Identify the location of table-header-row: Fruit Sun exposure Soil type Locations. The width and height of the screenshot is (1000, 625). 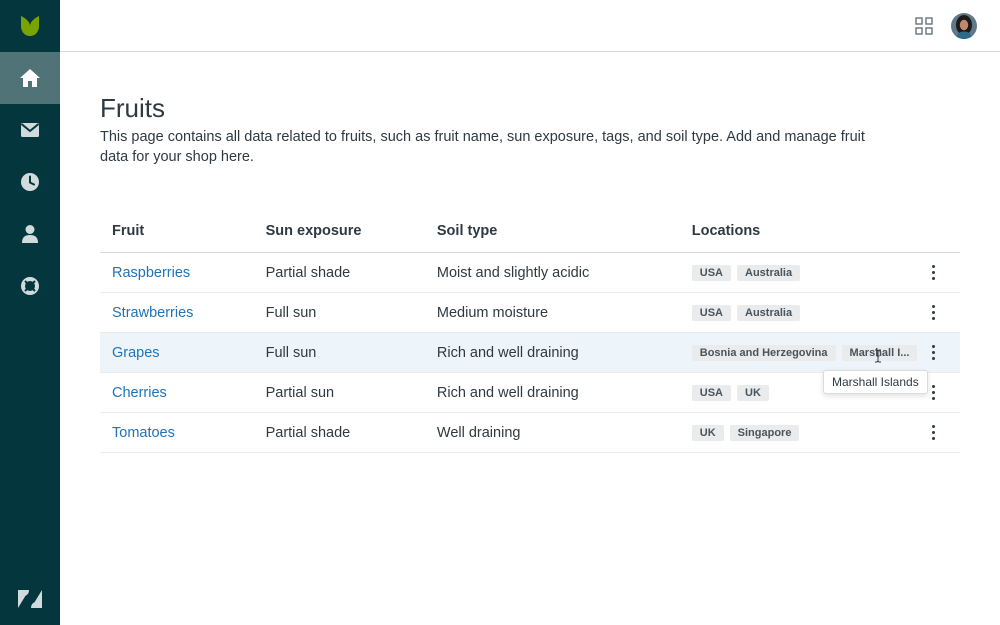
(530, 231).